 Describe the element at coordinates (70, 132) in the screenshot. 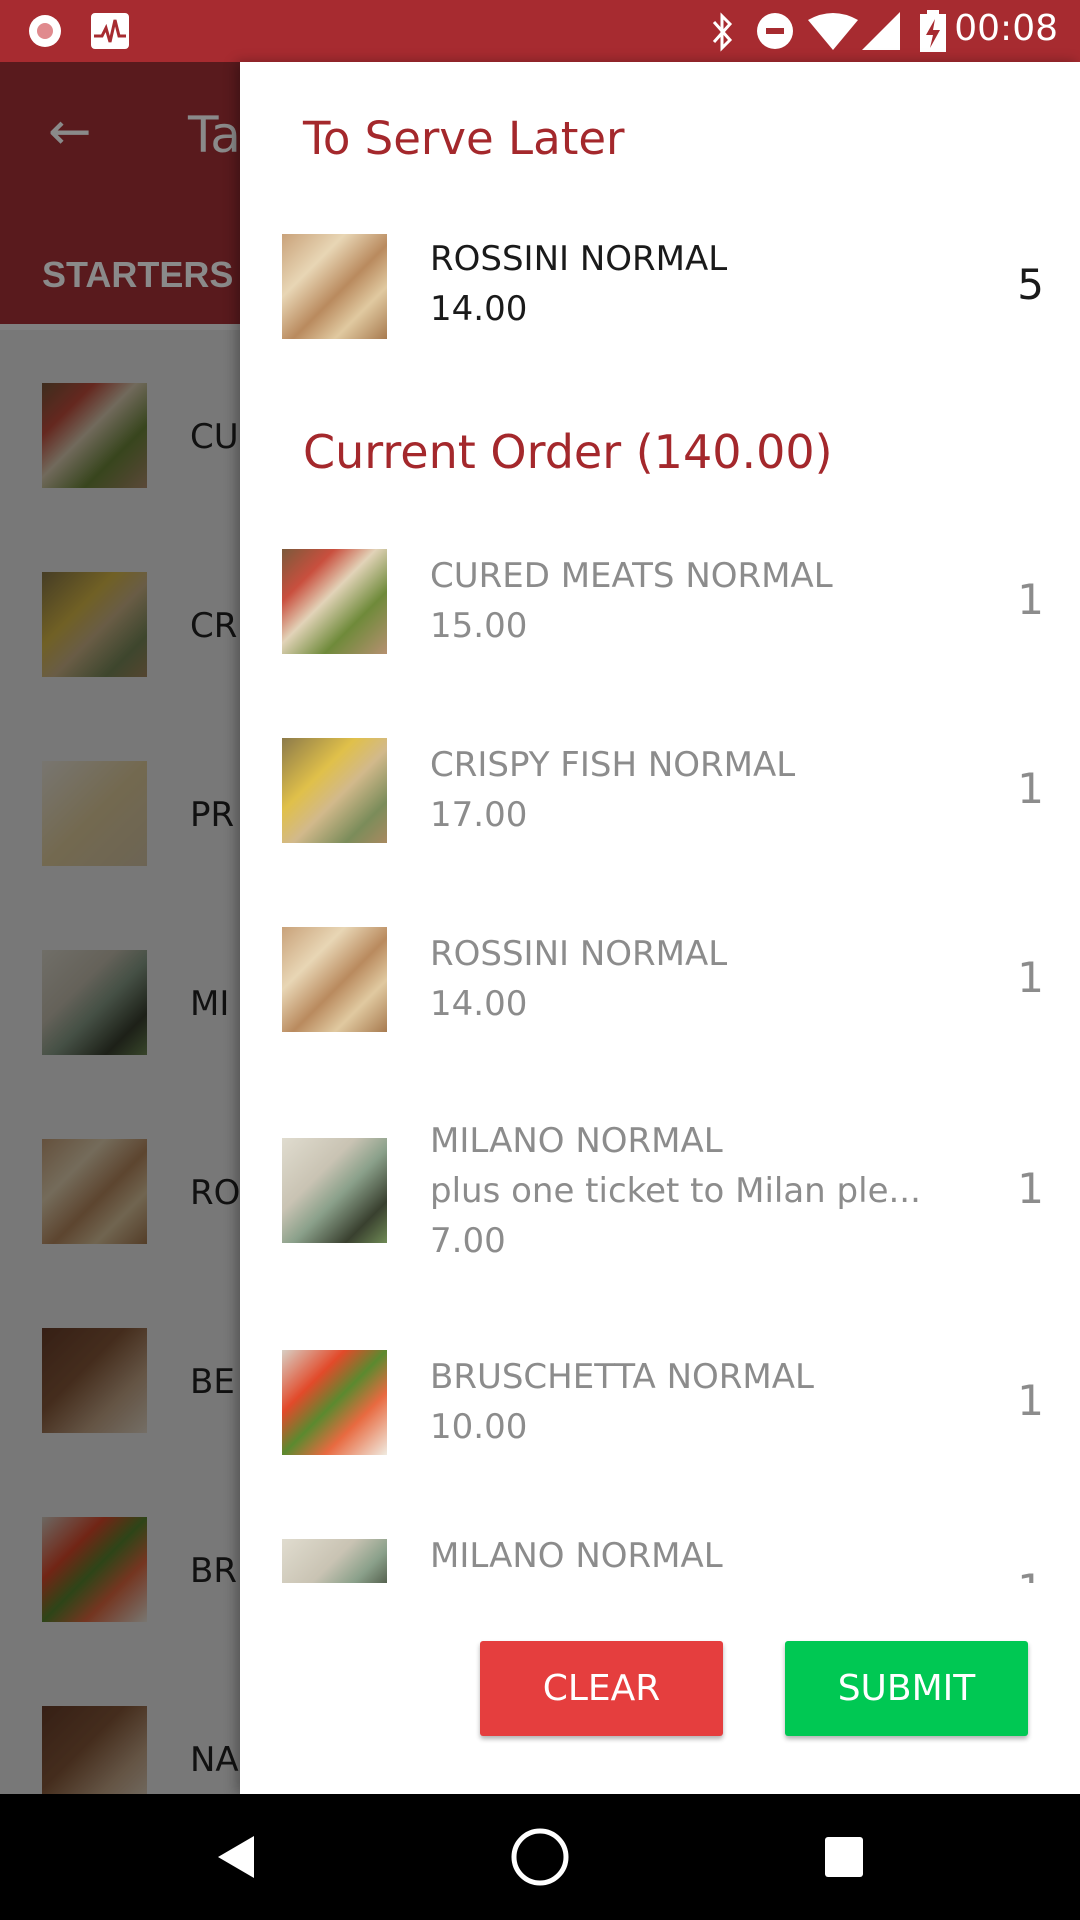

I see `back-arrow-icon: ←` at that location.